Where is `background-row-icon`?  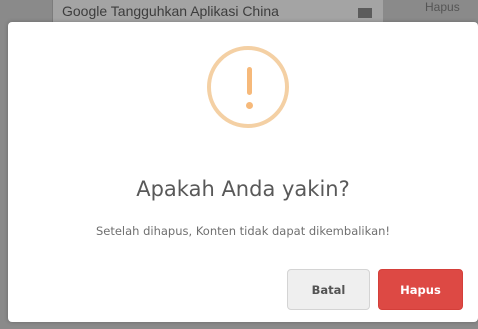 background-row-icon is located at coordinates (365, 13).